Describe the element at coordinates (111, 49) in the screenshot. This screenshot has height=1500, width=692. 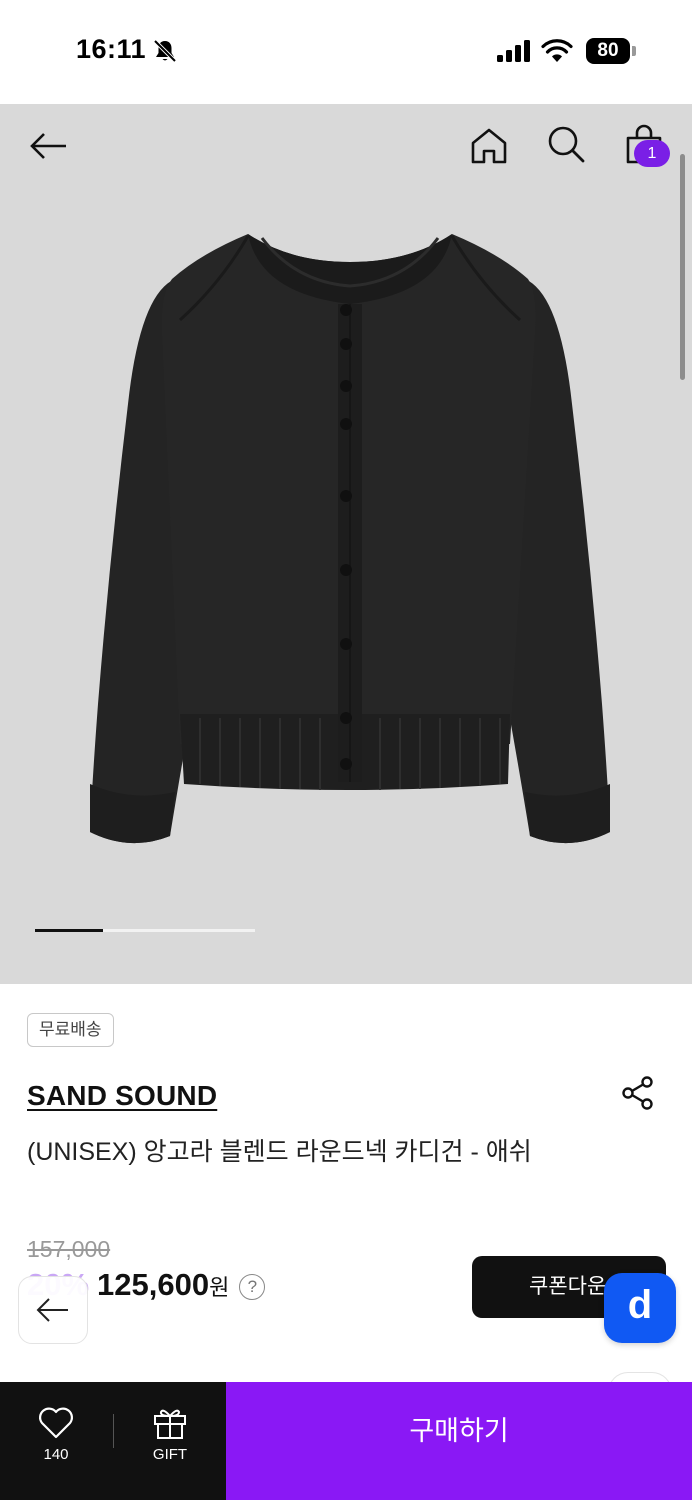
I see `status-time: 16:11` at that location.